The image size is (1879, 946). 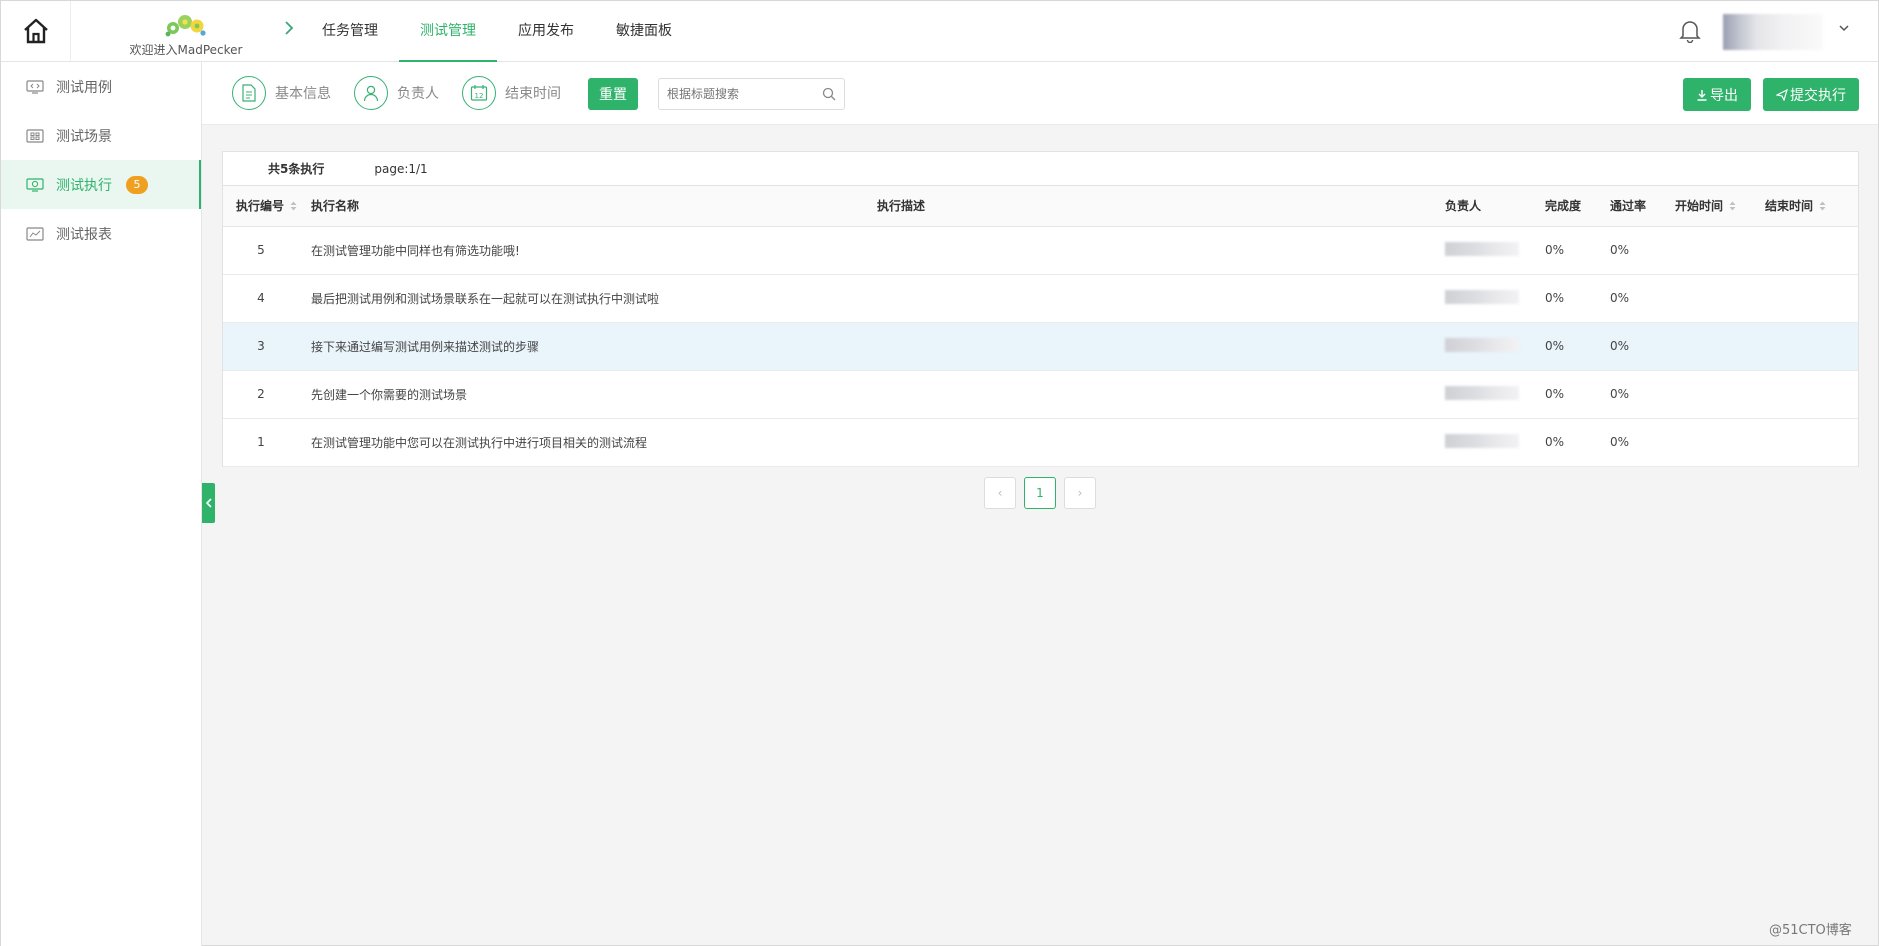 I want to click on cell-name: 接下来通过编写测试用例来描述测试的步骤, so click(x=594, y=346).